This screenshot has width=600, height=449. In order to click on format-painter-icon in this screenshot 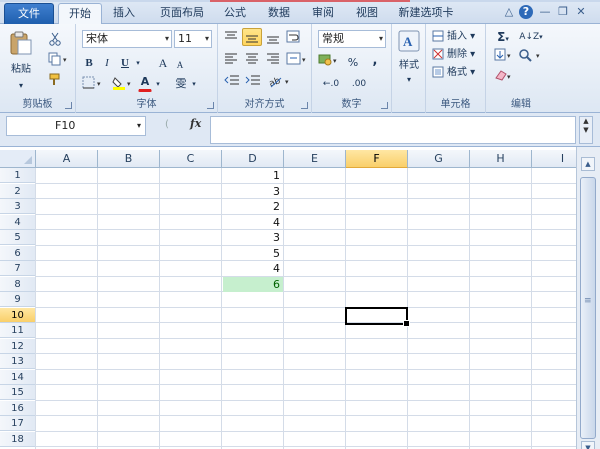, I will do `click(55, 79)`.